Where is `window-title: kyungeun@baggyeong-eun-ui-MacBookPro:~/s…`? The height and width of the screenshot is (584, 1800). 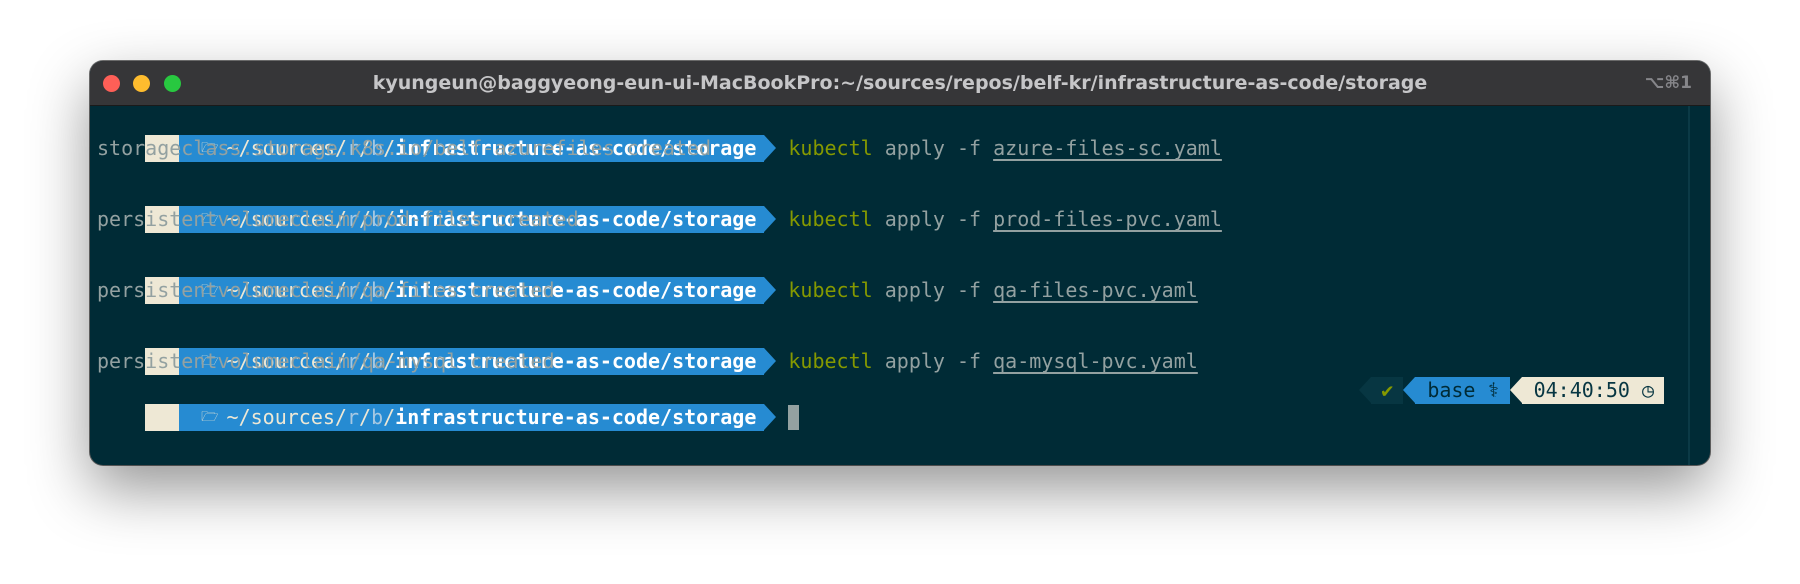 window-title: kyungeun@baggyeong-eun-ui-MacBookPro:~/s… is located at coordinates (900, 83).